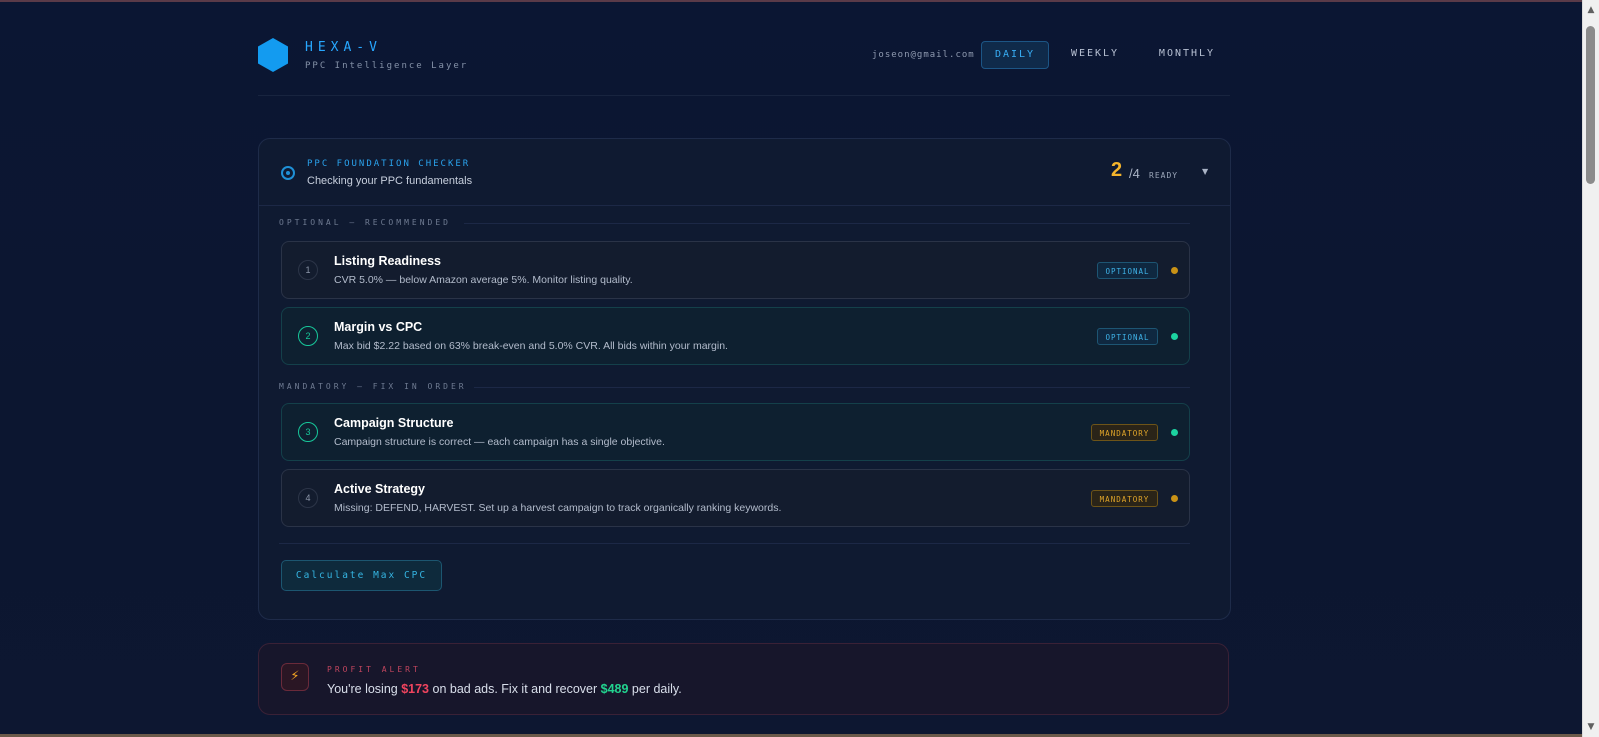  Describe the element at coordinates (387, 66) in the screenshot. I see `brand-tagline: PPC Intelligence Layer` at that location.